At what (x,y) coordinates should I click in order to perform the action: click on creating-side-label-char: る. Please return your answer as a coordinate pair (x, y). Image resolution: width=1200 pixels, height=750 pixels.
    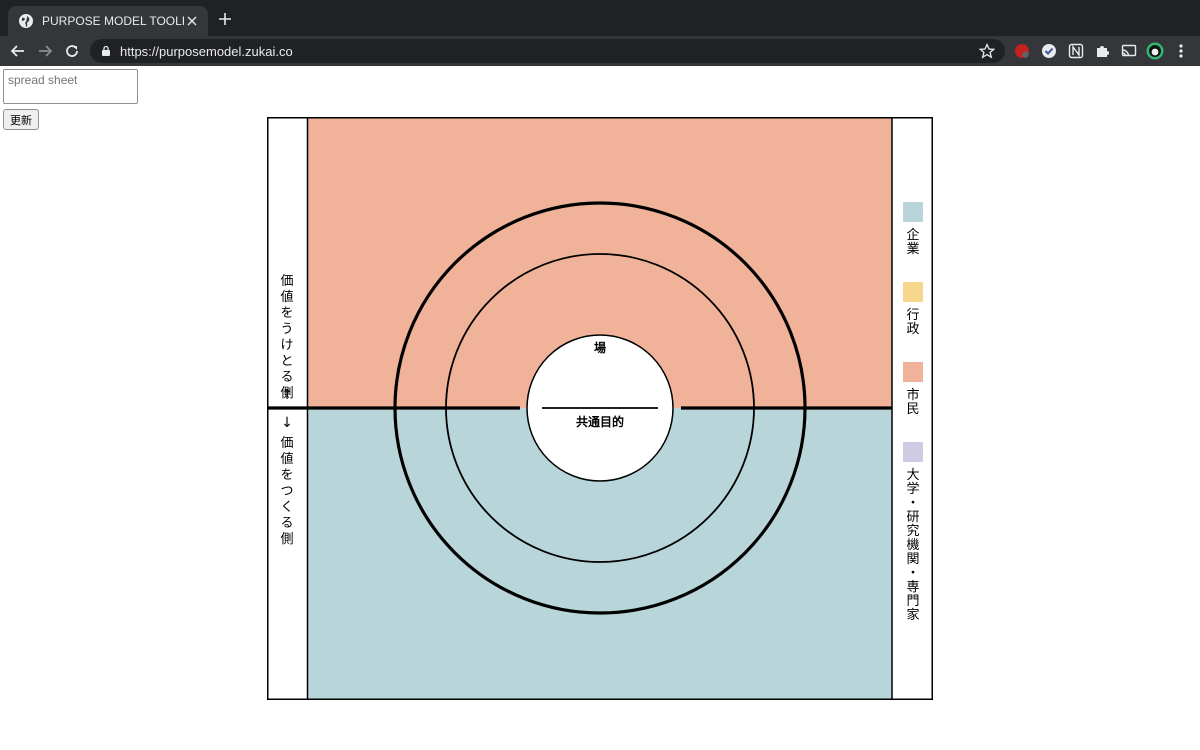
    Looking at the image, I should click on (286, 523).